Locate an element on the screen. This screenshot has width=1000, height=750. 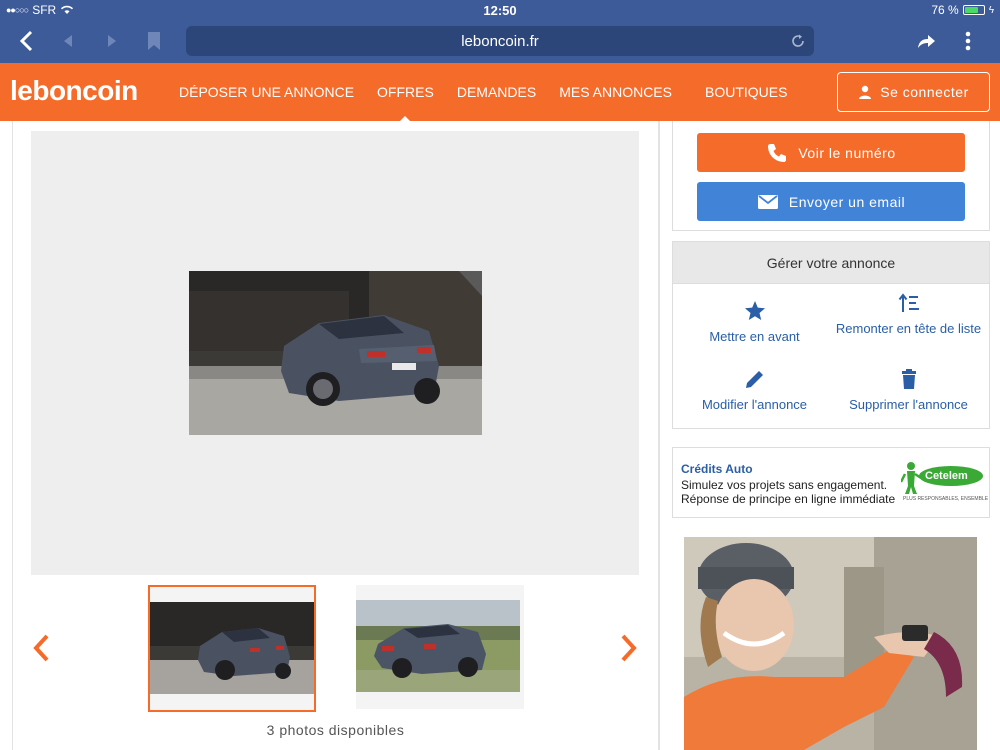
battery-icon is located at coordinates (973, 10).